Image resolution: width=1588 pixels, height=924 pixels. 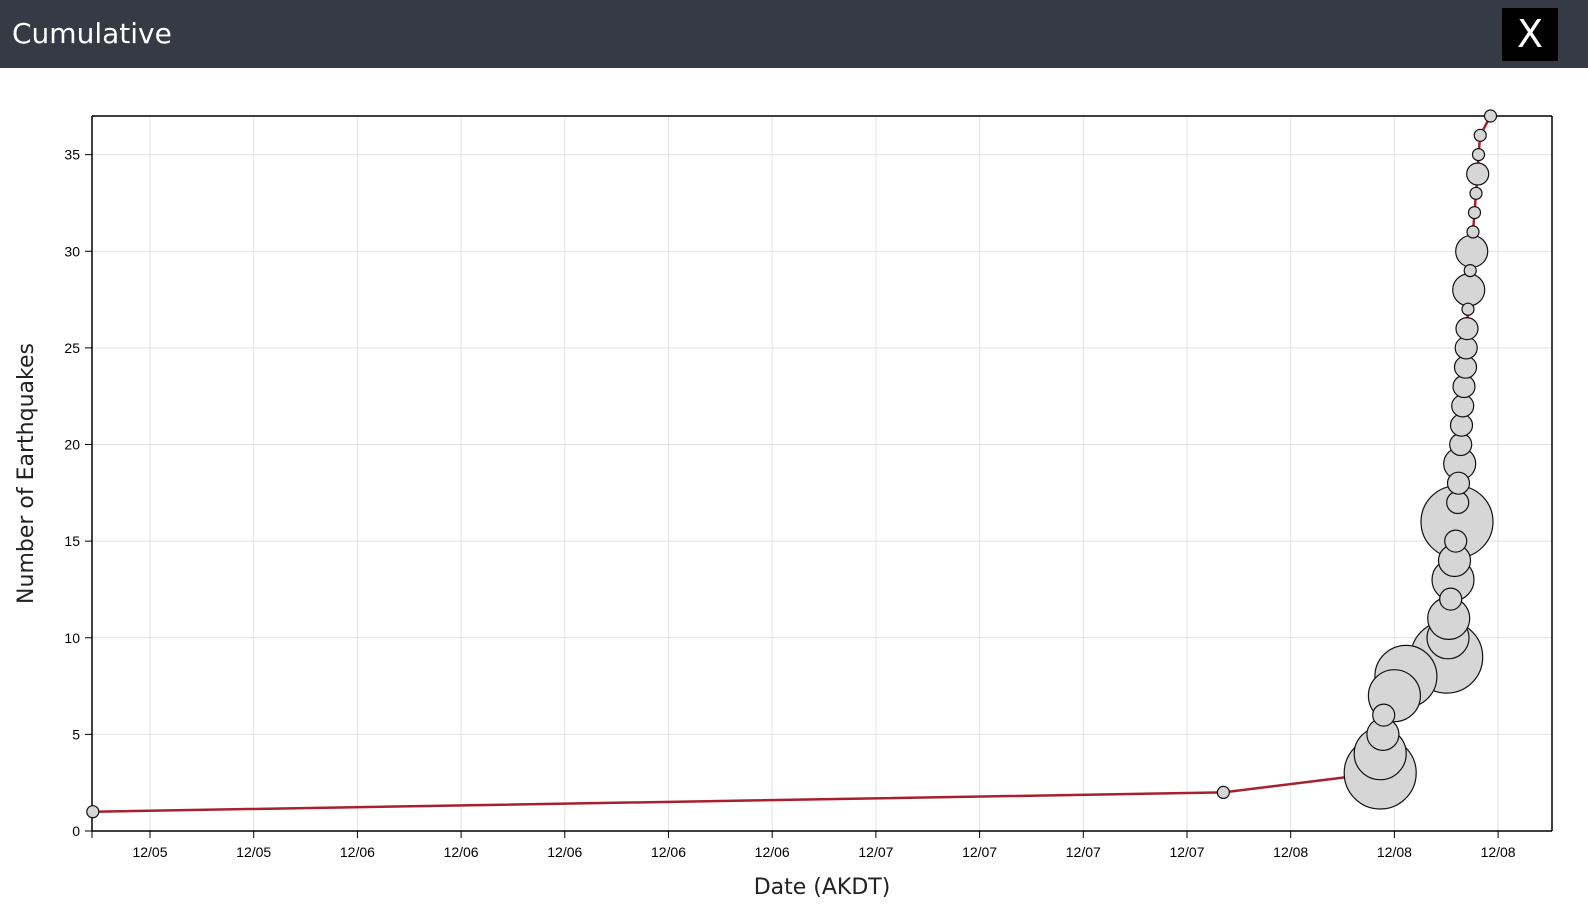 I want to click on y-tick-label: 5, so click(x=76, y=734).